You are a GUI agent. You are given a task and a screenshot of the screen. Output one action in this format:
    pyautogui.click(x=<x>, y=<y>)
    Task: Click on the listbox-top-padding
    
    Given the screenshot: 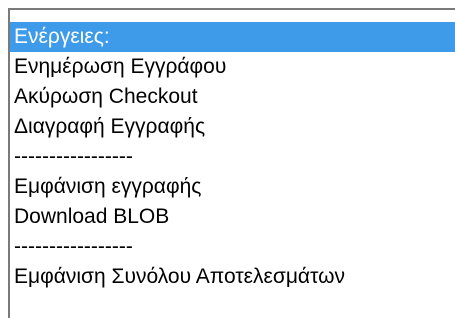 What is the action you would take?
    pyautogui.click(x=232, y=16)
    